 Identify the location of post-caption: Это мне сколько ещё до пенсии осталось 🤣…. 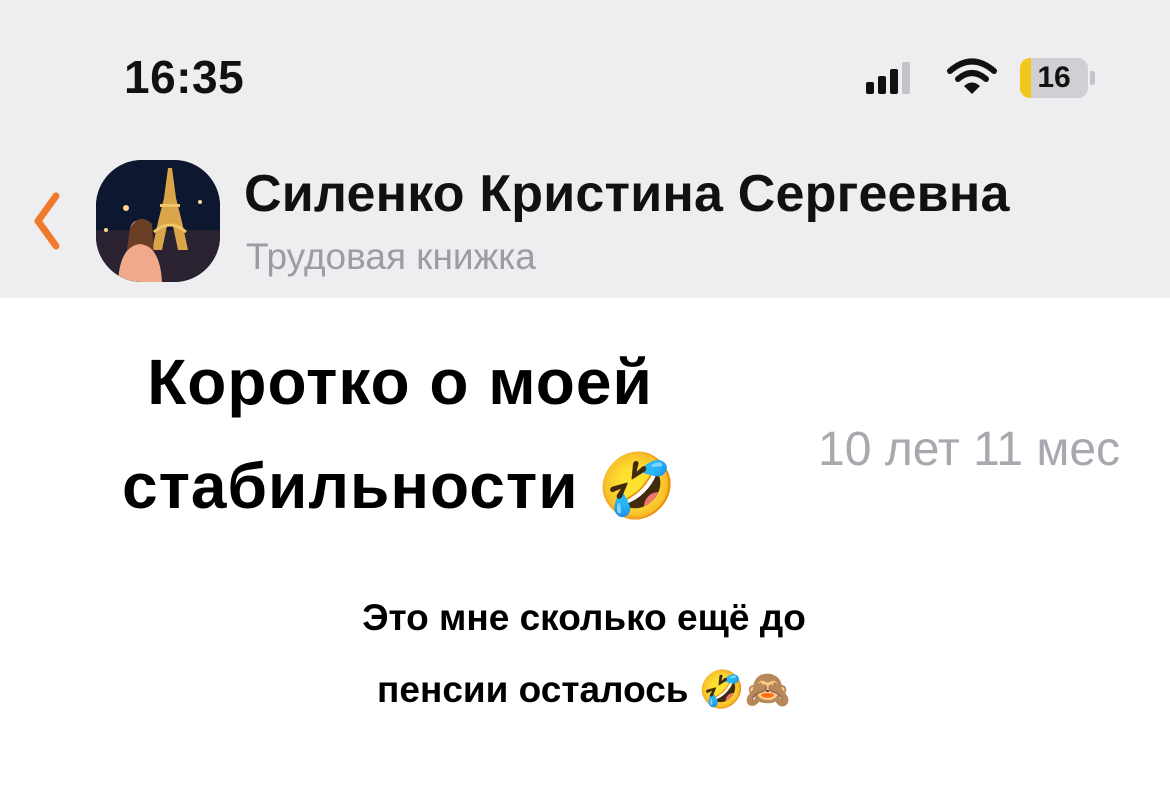
(584, 654).